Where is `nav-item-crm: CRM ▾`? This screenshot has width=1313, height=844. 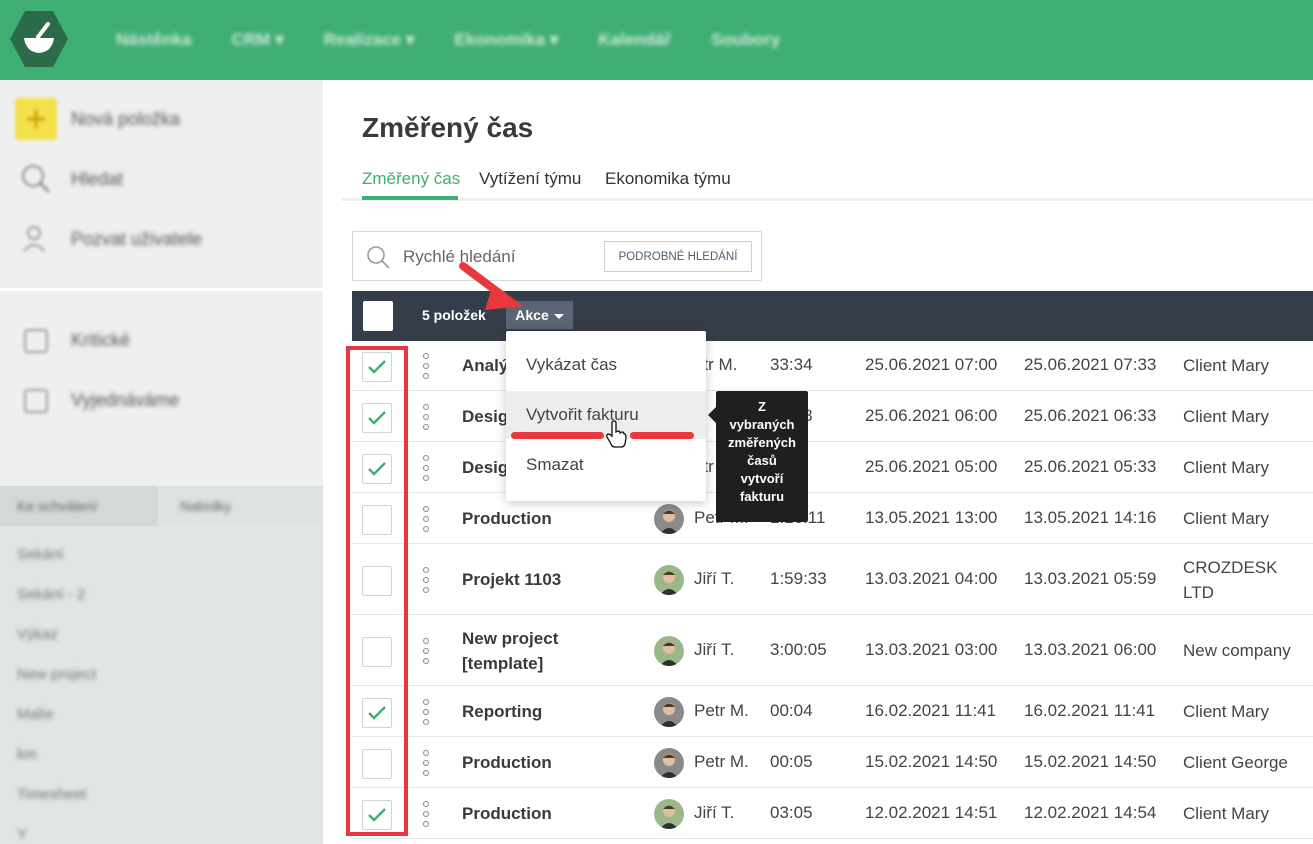
nav-item-crm: CRM ▾ is located at coordinates (258, 40).